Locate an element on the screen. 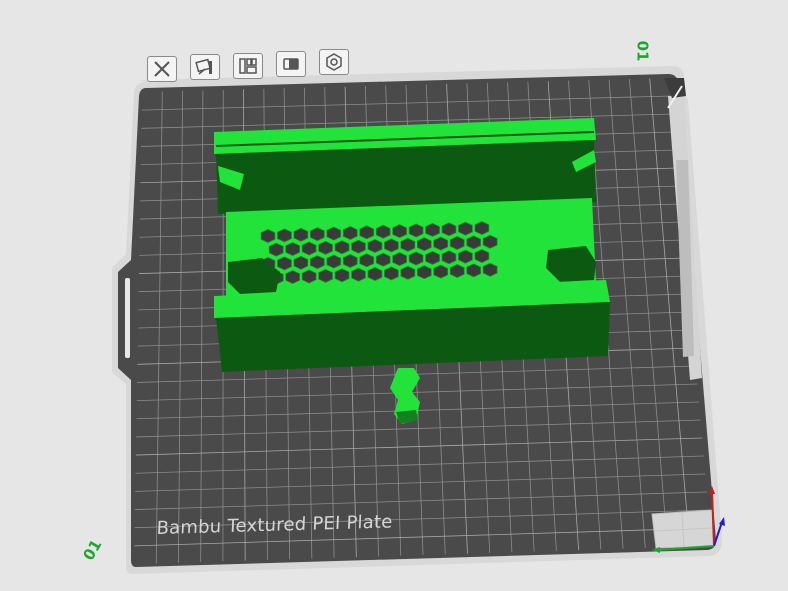  arrange-button is located at coordinates (205, 67).